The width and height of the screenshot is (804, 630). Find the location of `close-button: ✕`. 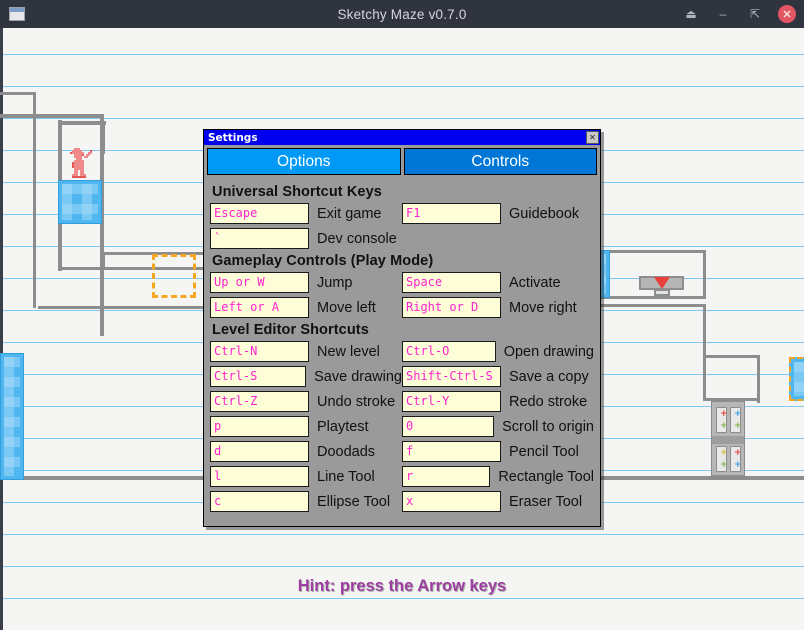

close-button: ✕ is located at coordinates (787, 14).